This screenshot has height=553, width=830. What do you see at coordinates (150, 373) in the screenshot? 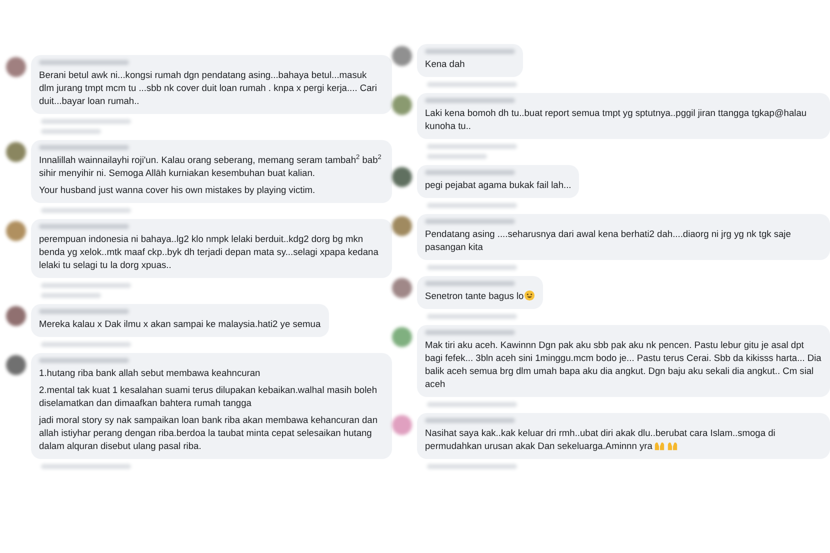
I see `comment-text: 1.hutang riba bank allah sebut membawa keahncuran` at bounding box center [150, 373].